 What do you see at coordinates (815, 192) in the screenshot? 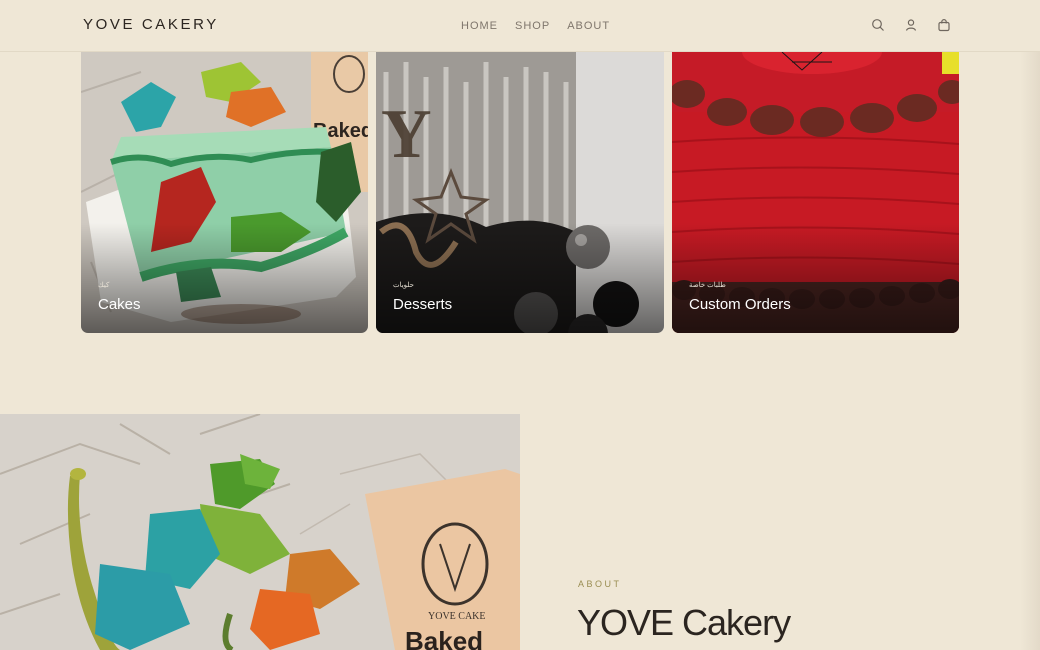
I see `category-card-custom-orders: طلبات خاصة Custom Orders` at bounding box center [815, 192].